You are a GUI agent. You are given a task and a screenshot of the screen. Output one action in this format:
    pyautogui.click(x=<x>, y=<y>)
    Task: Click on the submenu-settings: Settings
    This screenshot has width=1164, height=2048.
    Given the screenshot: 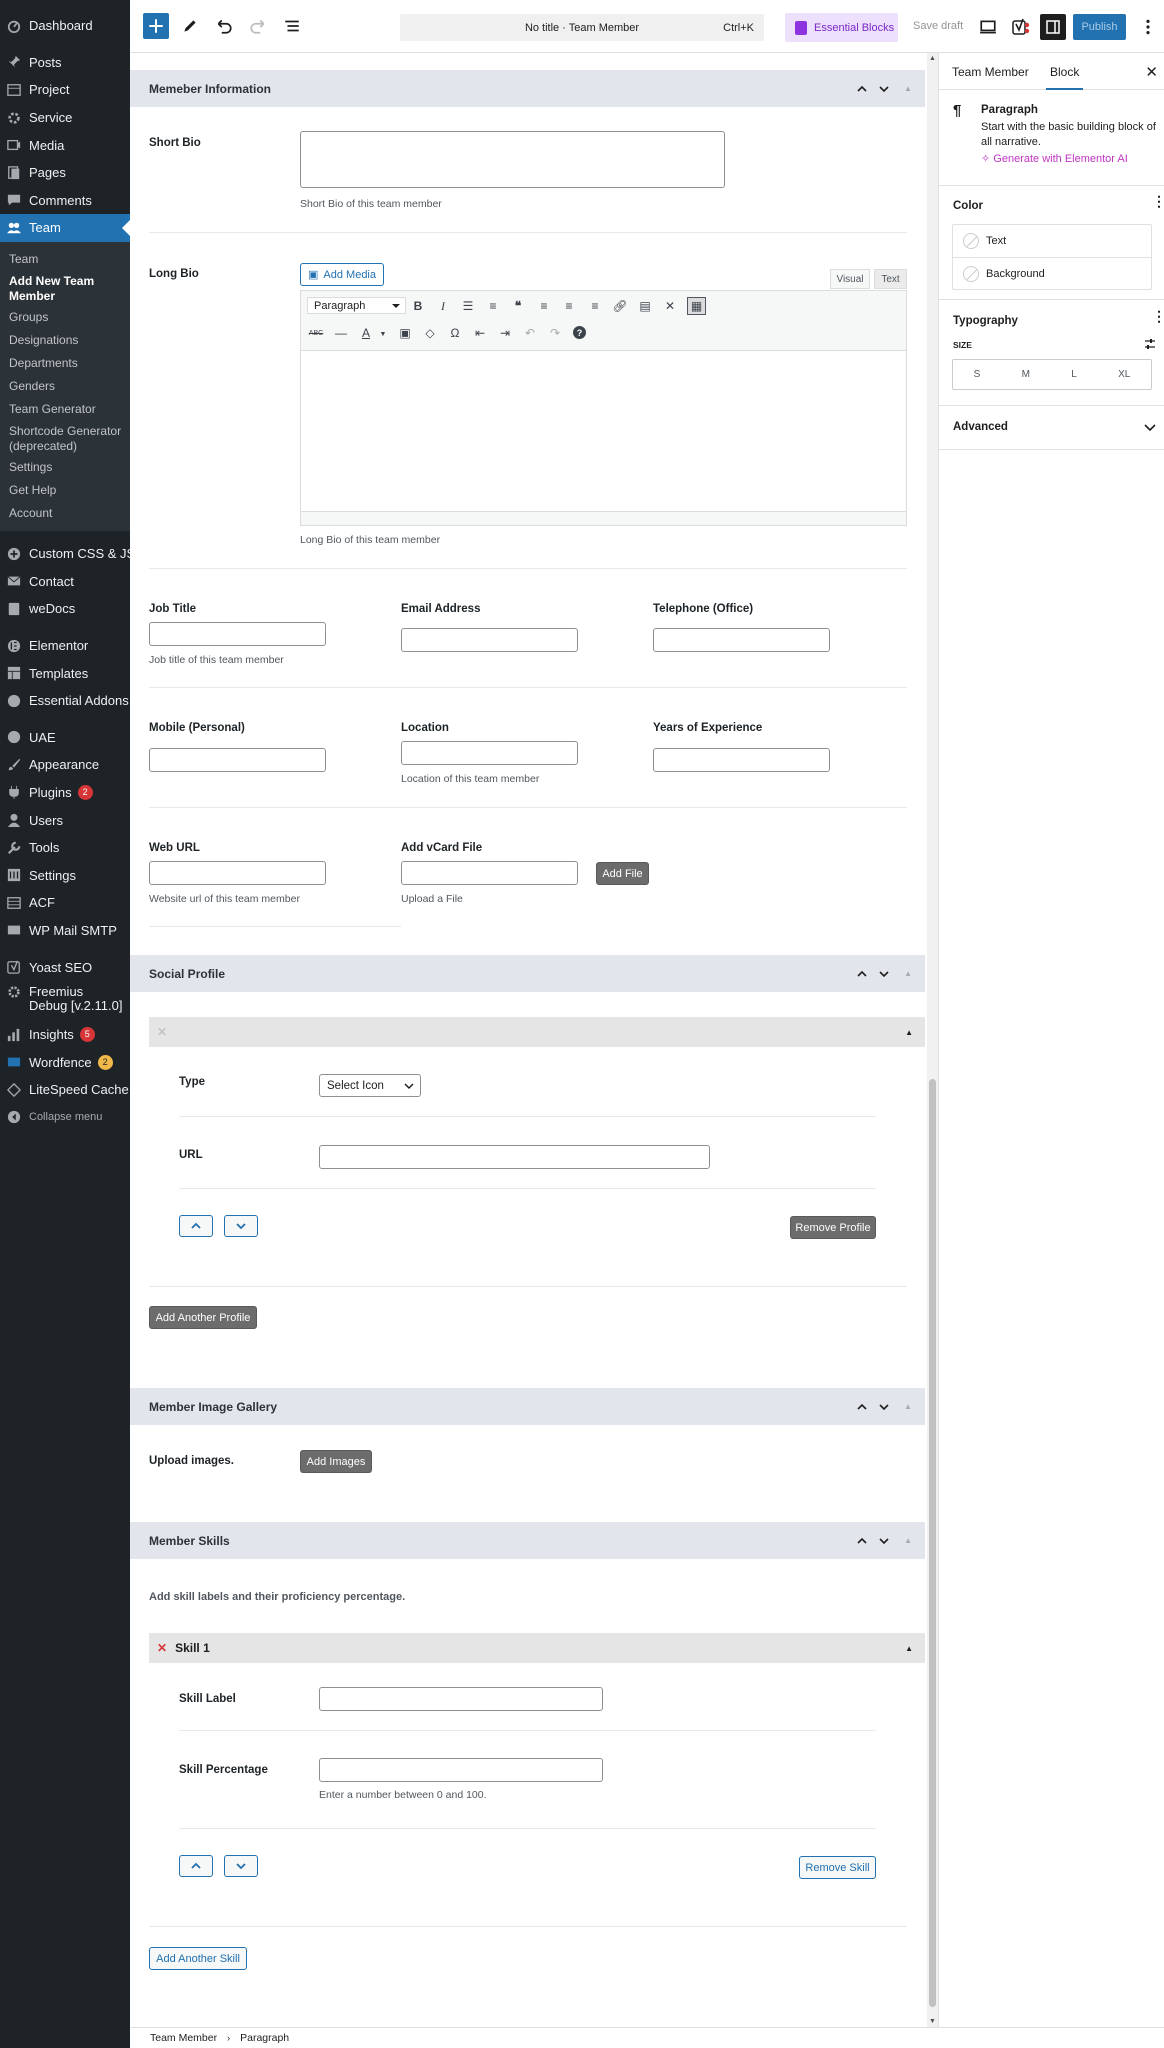 What is the action you would take?
    pyautogui.click(x=65, y=468)
    